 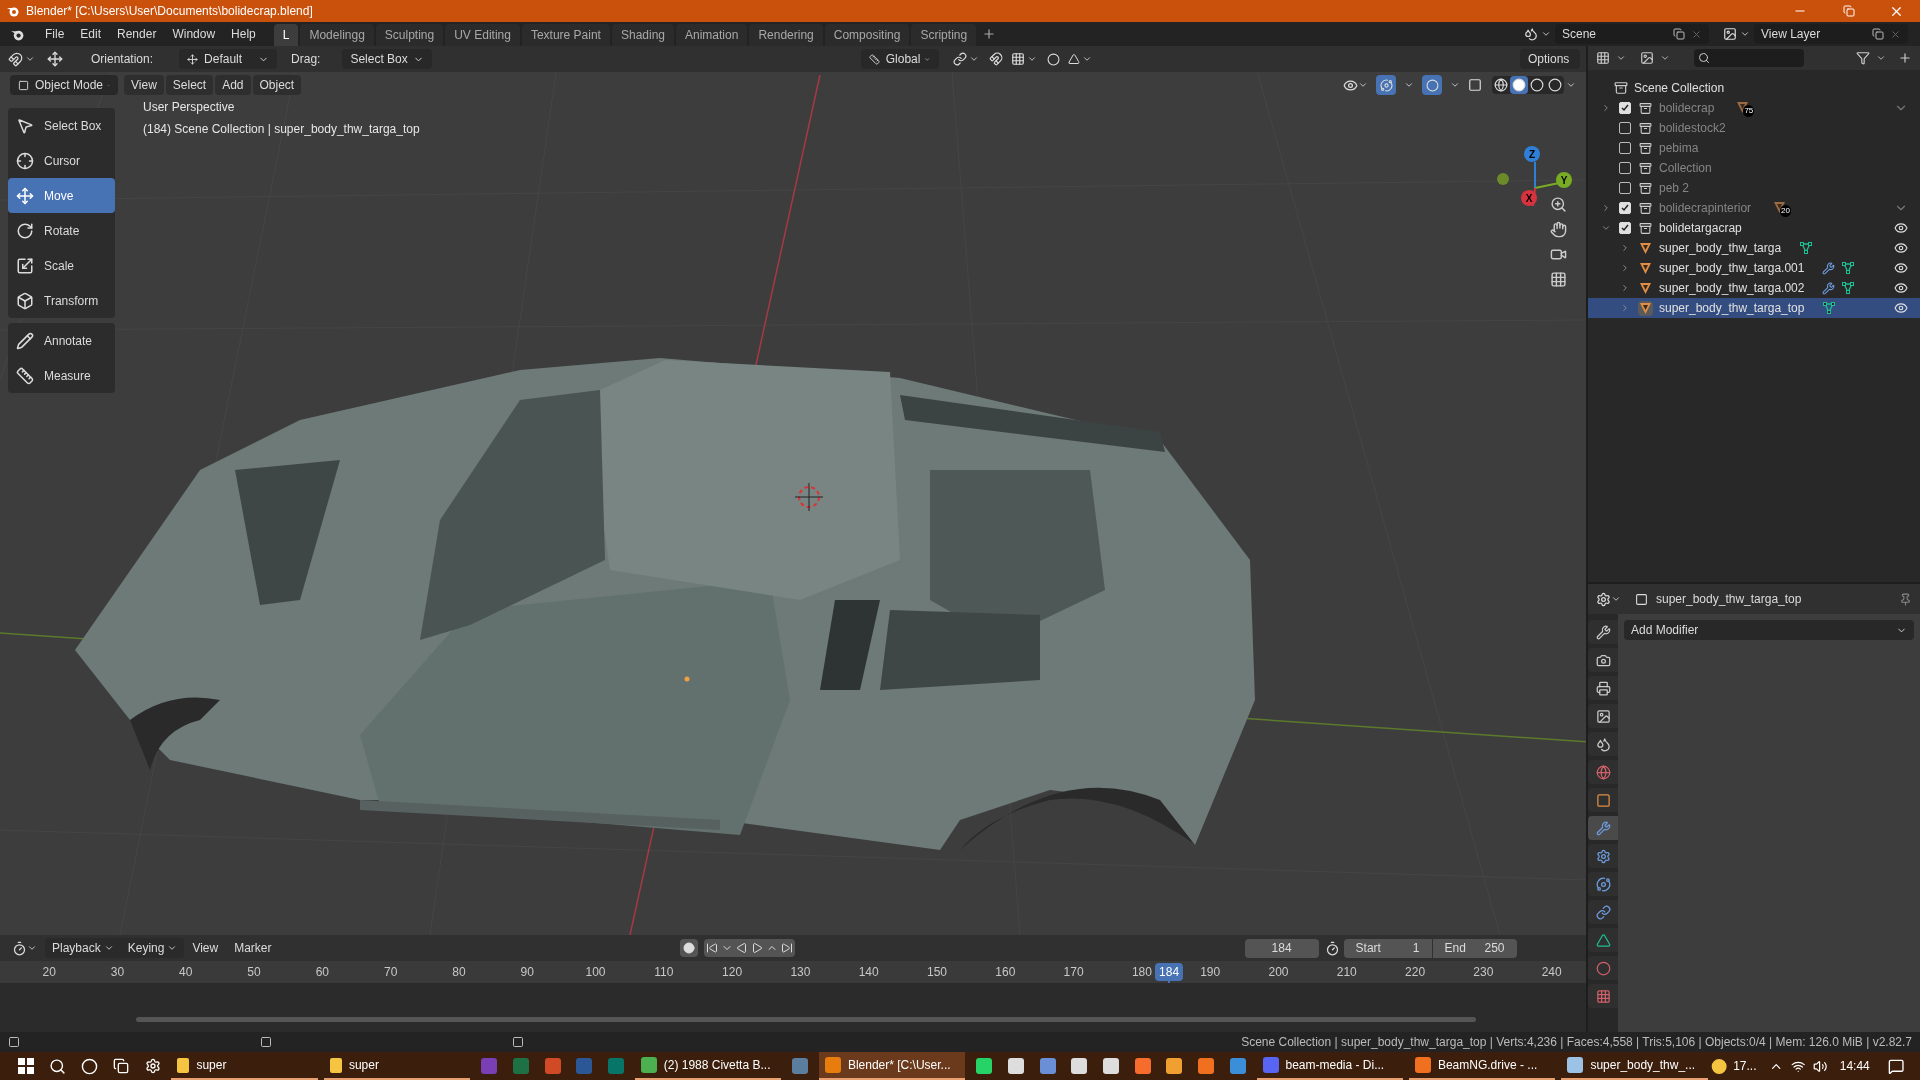 What do you see at coordinates (1687, 108) in the screenshot?
I see `outliner-label: bolidecrap` at bounding box center [1687, 108].